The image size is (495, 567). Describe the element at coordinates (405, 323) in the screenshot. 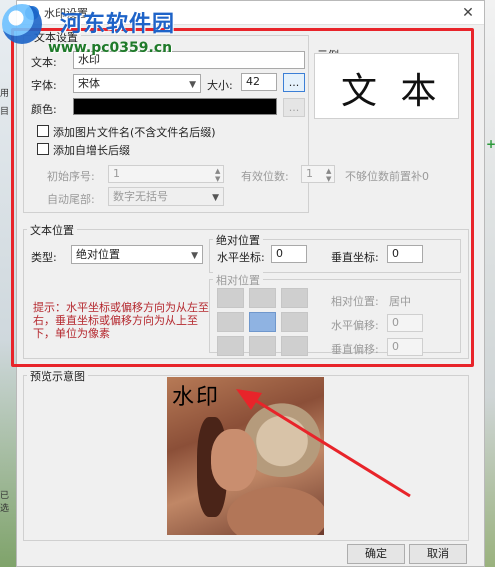

I see `h-offset-input: 0` at that location.